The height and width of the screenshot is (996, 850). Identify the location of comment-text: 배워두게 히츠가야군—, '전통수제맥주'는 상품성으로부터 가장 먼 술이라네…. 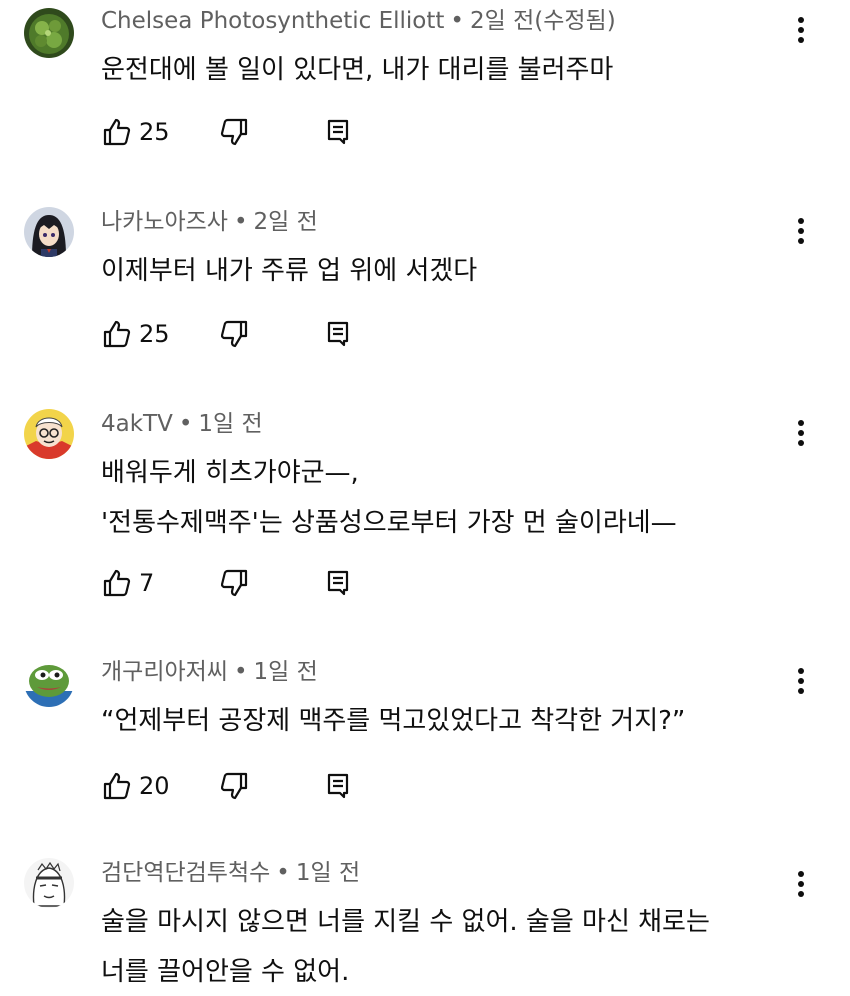
(389, 498).